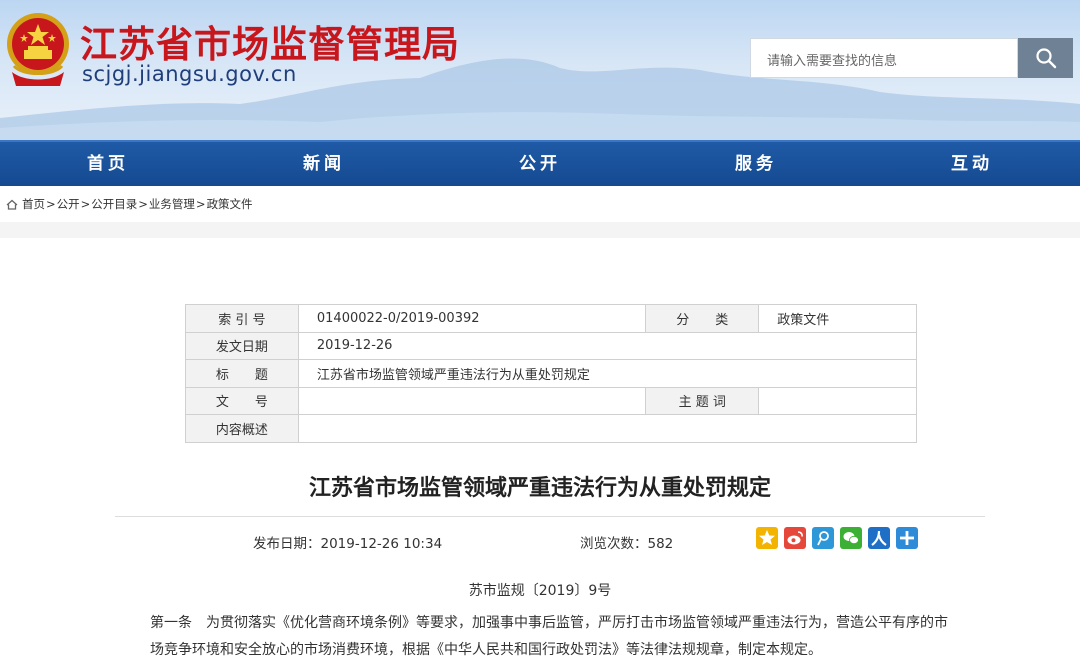 This screenshot has height=668, width=1080. I want to click on weibo-icon, so click(795, 538).